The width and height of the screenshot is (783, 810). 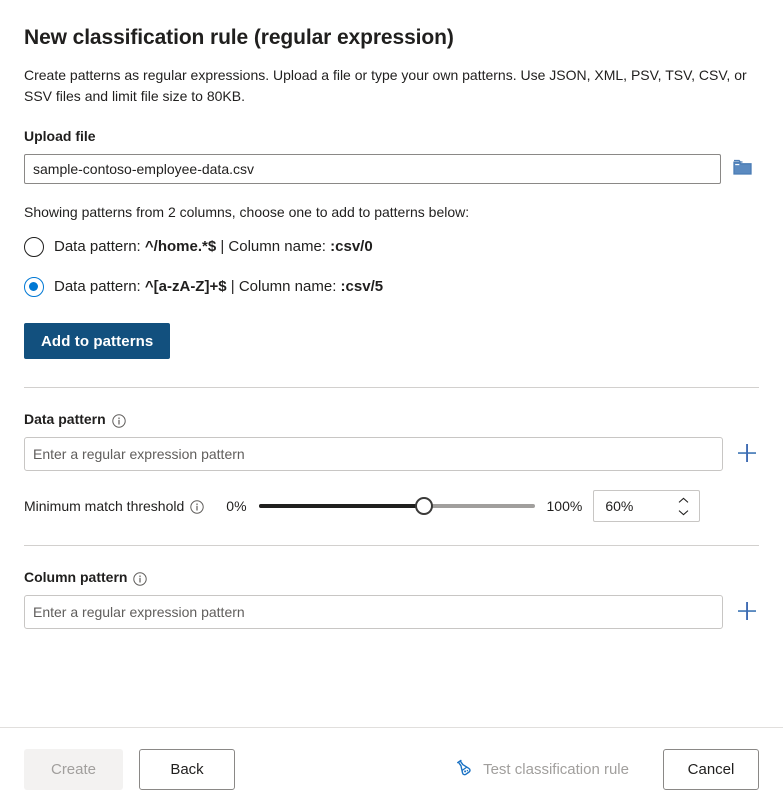 What do you see at coordinates (97, 341) in the screenshot?
I see `add-to-patterns-button: Add to patterns` at bounding box center [97, 341].